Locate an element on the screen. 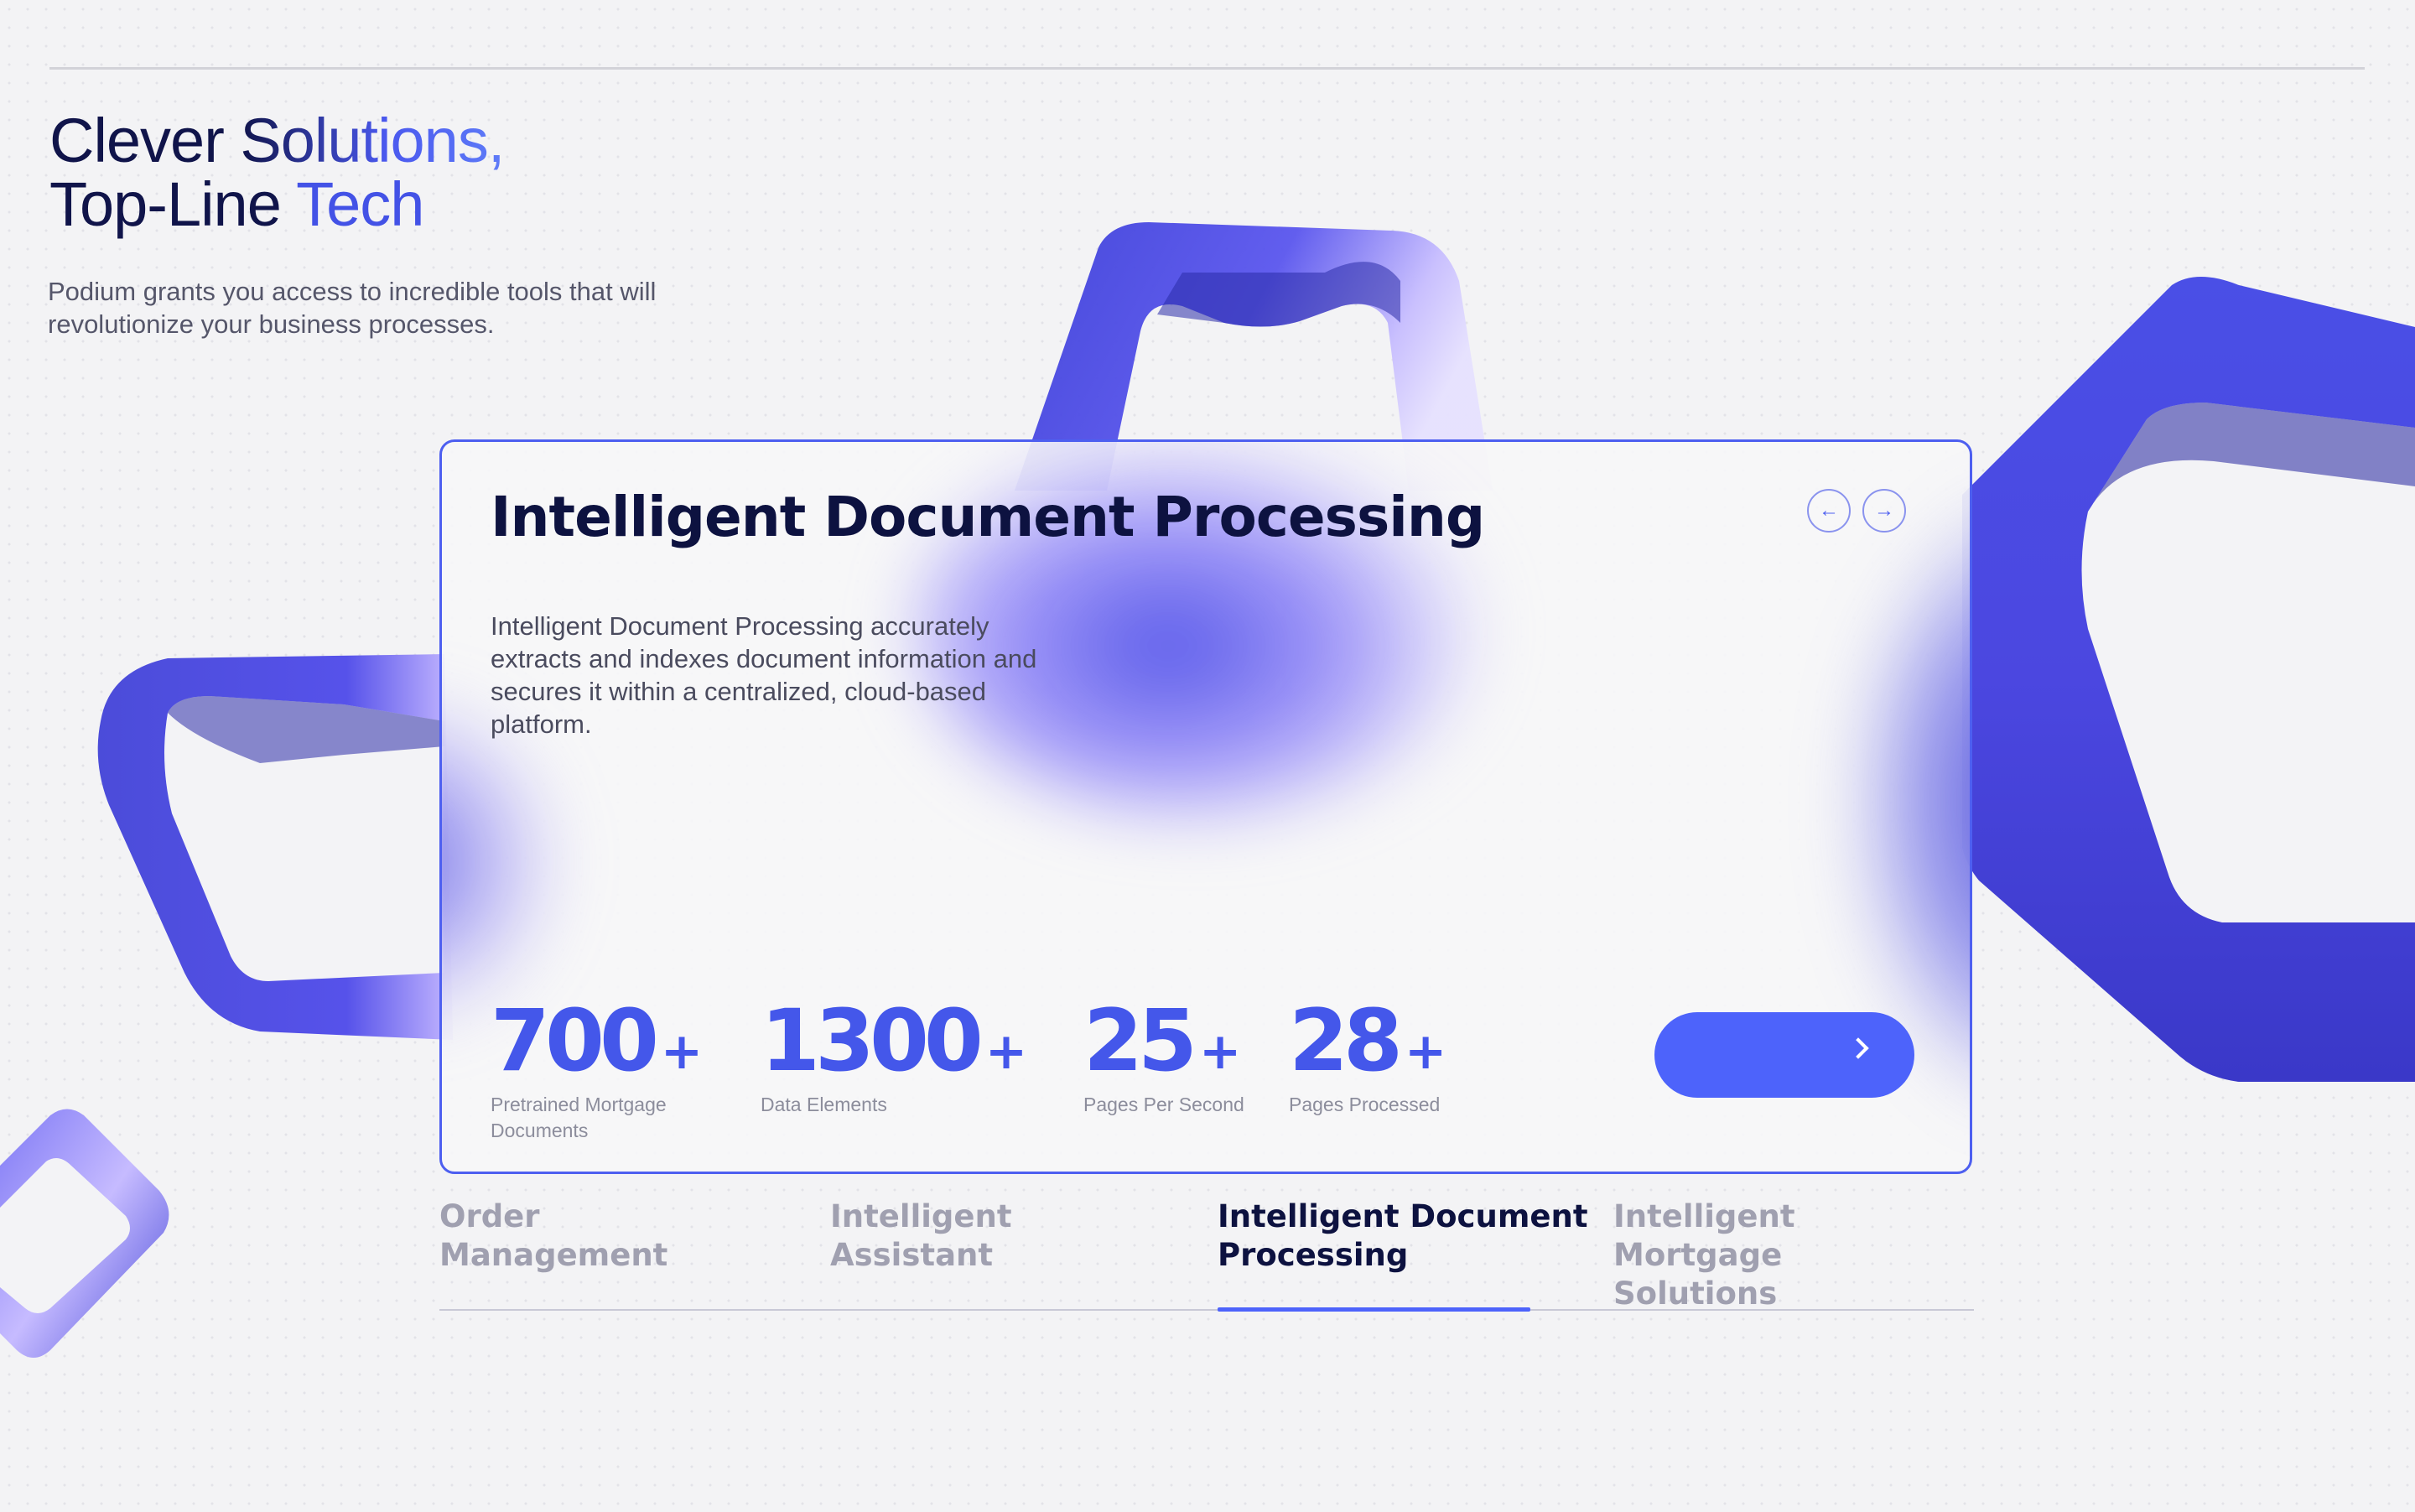 The width and height of the screenshot is (2415, 1512). stat-value: 25 + is located at coordinates (1179, 1046).